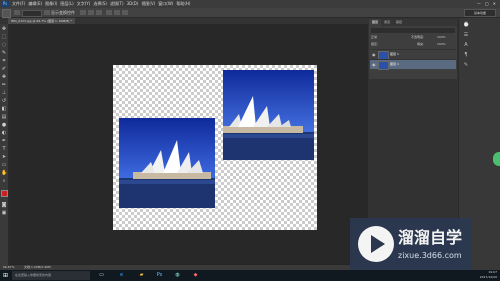 This screenshot has height=281, width=500. I want to click on blend-row: 正常 不透明度: 100%, so click(413, 37).